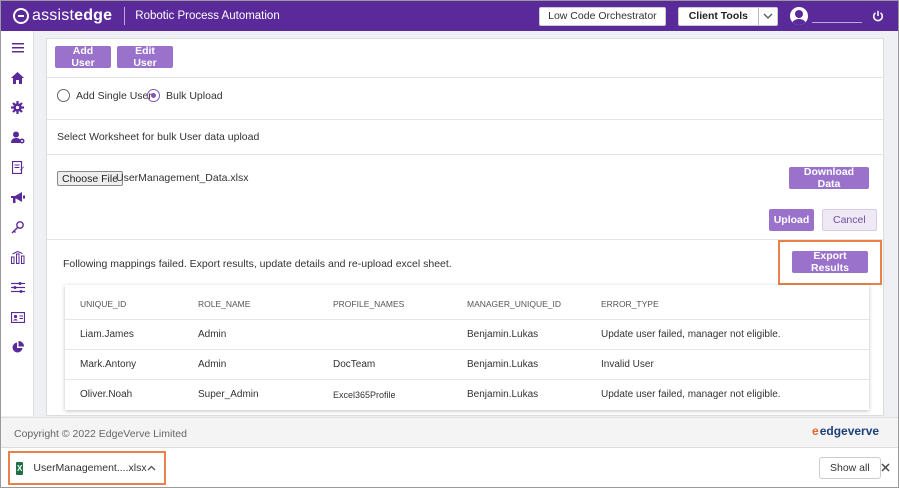  What do you see at coordinates (630, 304) in the screenshot?
I see `column-header: ERROR_TYPE` at bounding box center [630, 304].